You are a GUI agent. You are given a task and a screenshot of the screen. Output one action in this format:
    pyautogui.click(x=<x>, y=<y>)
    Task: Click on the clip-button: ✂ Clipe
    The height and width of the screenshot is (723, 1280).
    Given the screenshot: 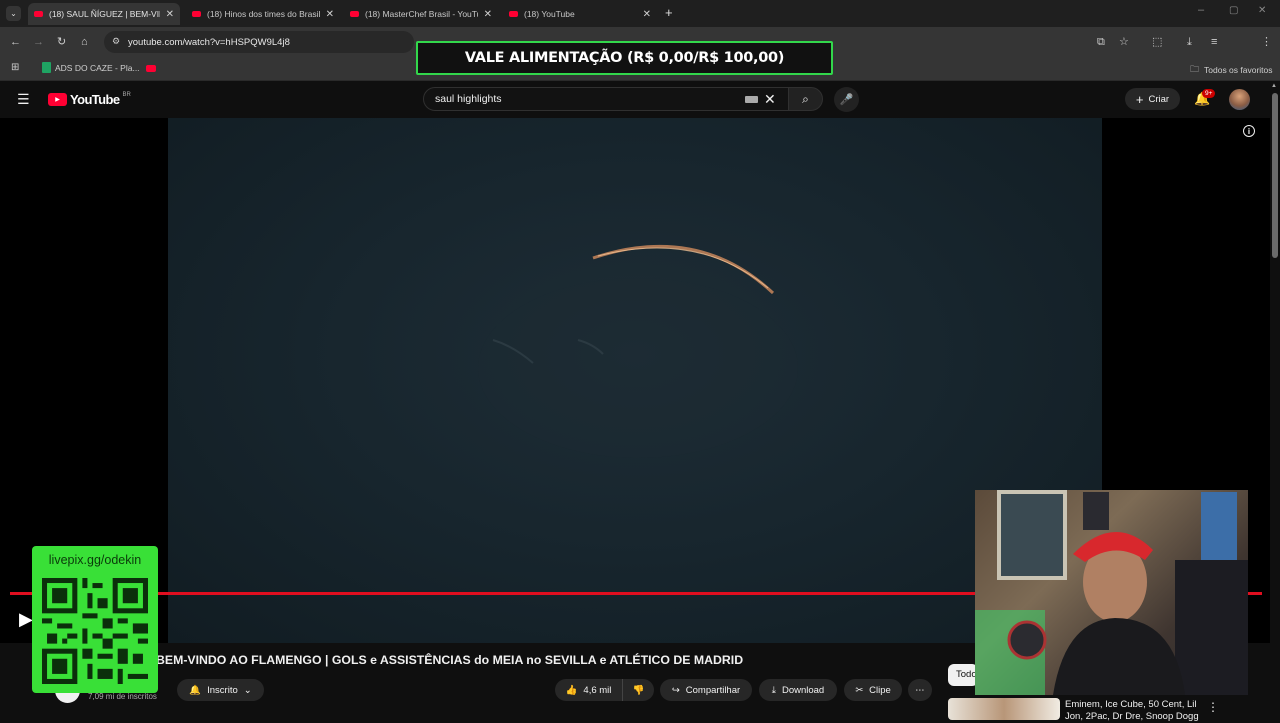 What is the action you would take?
    pyautogui.click(x=873, y=690)
    